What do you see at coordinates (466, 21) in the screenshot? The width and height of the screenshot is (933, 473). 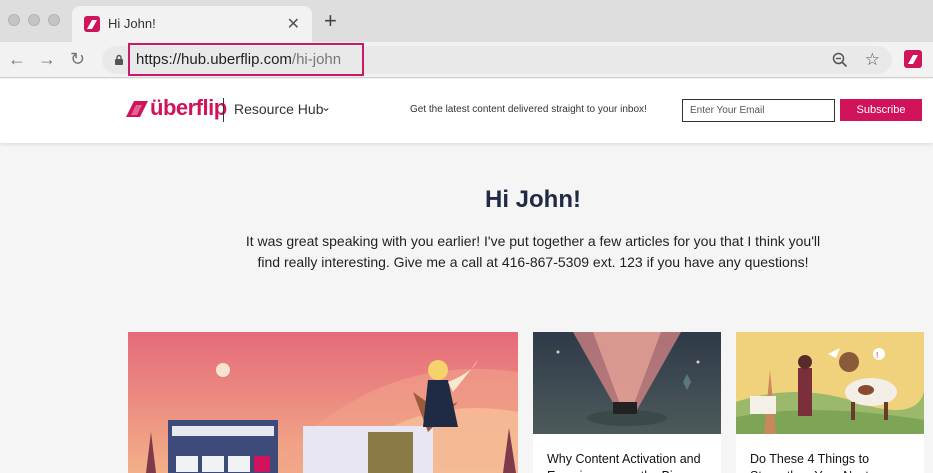 I see `browser-tab-bar: Hi John! ✕ +` at bounding box center [466, 21].